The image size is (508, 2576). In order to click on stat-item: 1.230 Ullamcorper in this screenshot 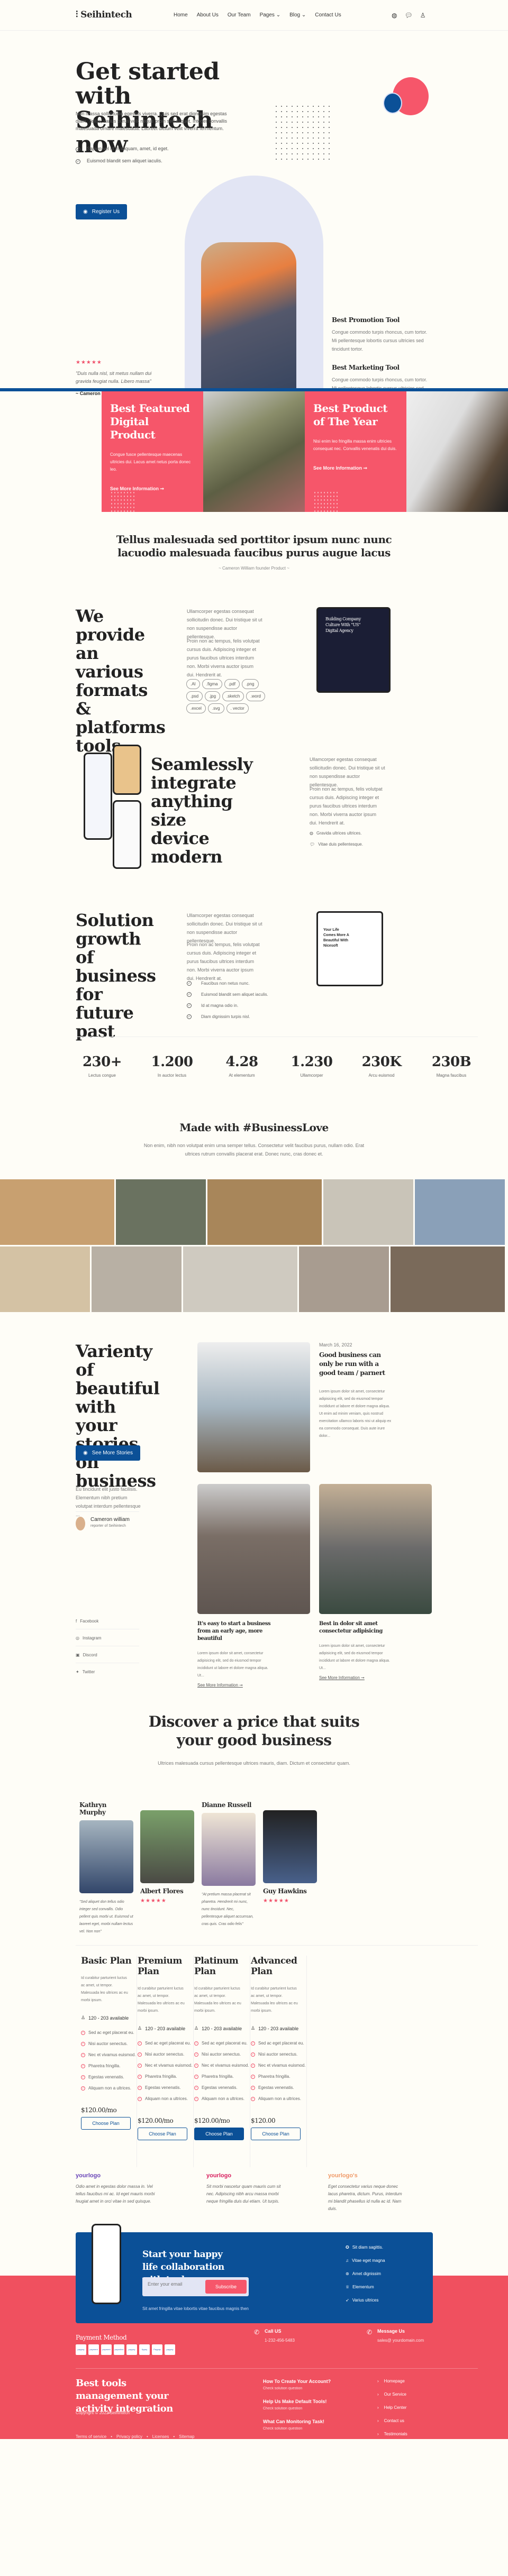, I will do `click(312, 1066)`.